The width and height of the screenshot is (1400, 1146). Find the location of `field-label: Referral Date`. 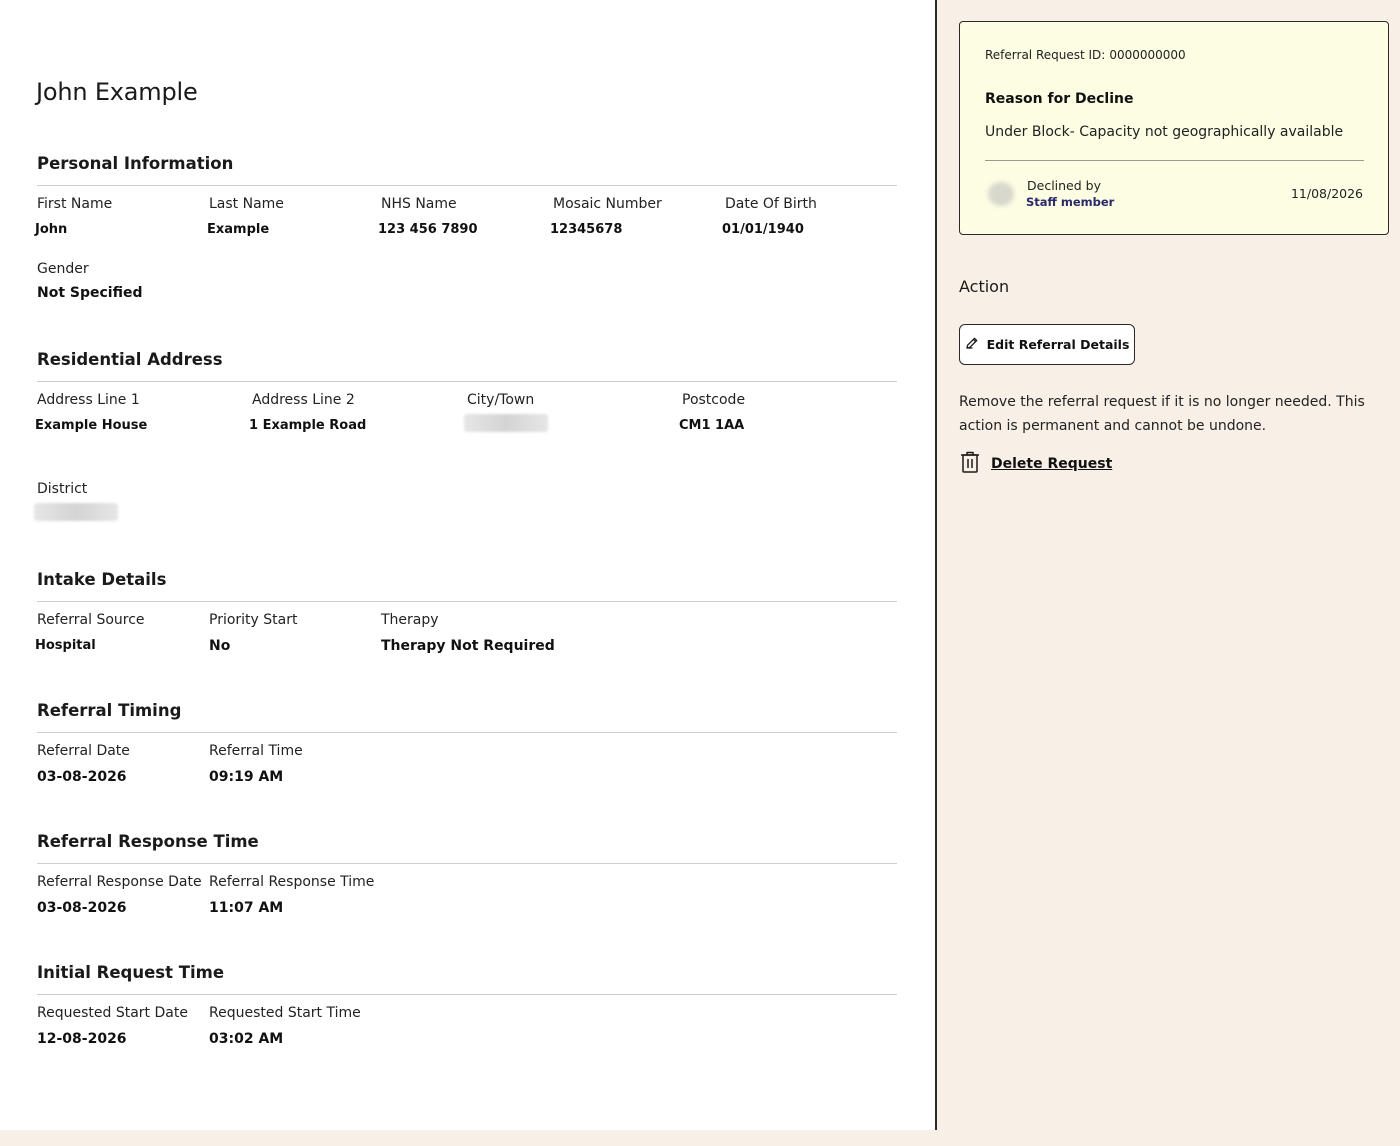

field-label: Referral Date is located at coordinates (83, 751).